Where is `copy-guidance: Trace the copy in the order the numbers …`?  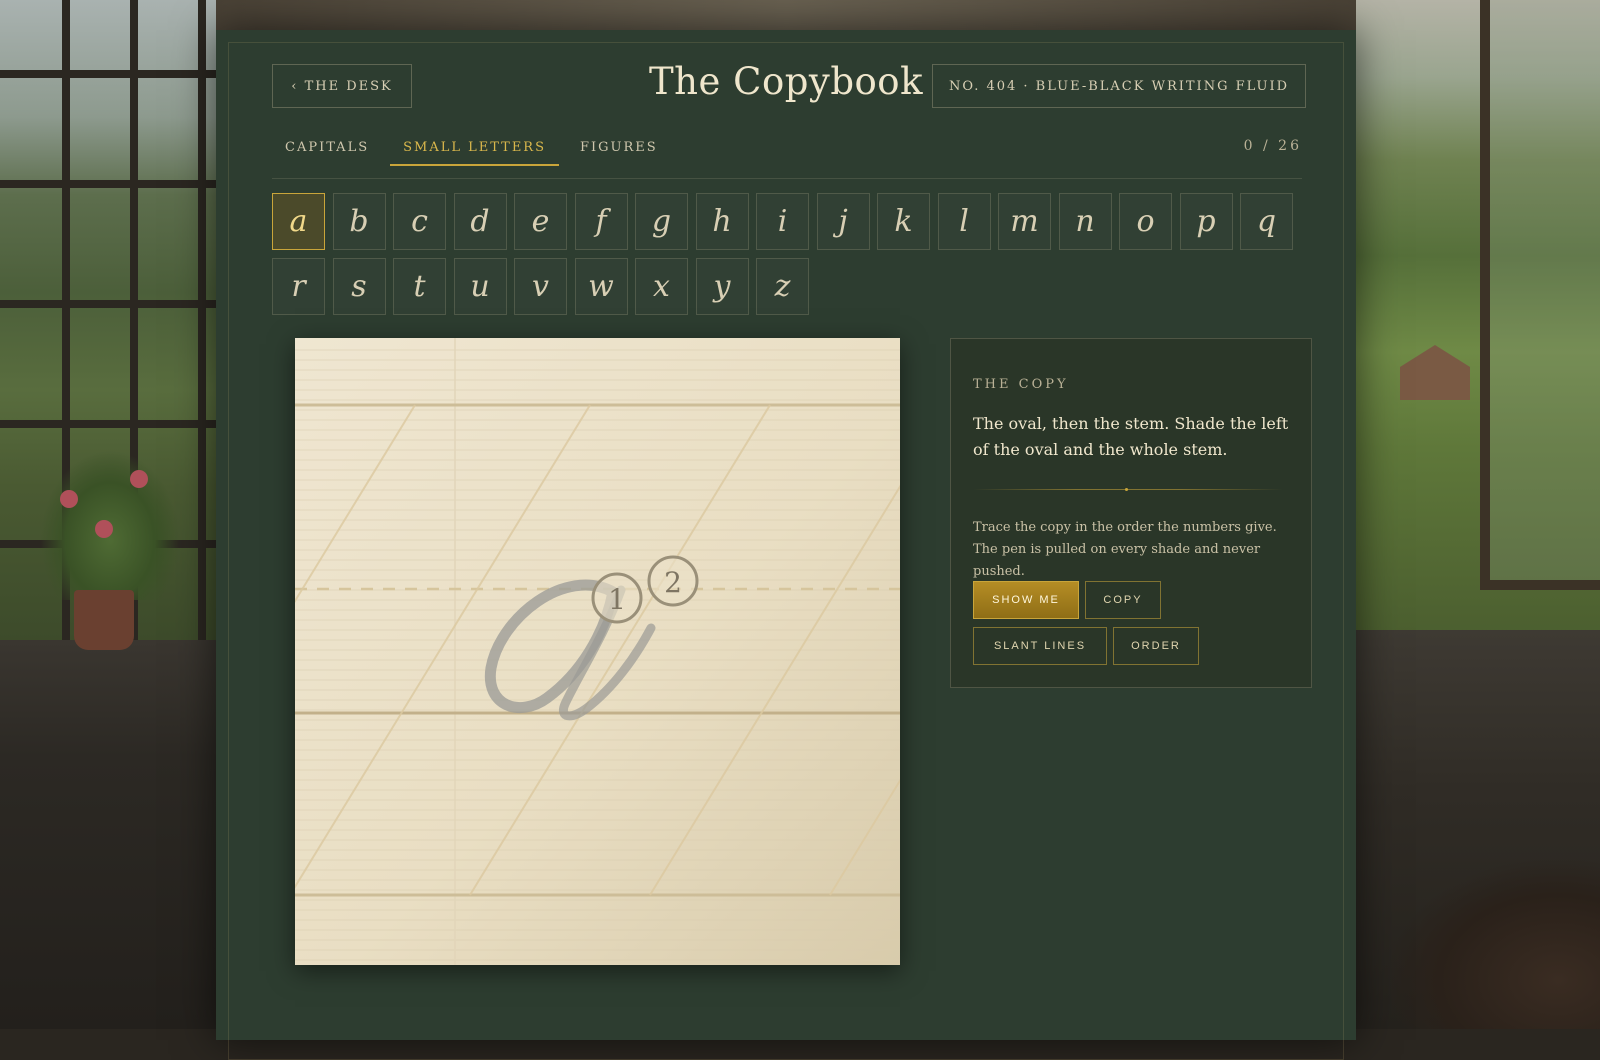
copy-guidance: Trace the copy in the order the numbers … is located at coordinates (1125, 549).